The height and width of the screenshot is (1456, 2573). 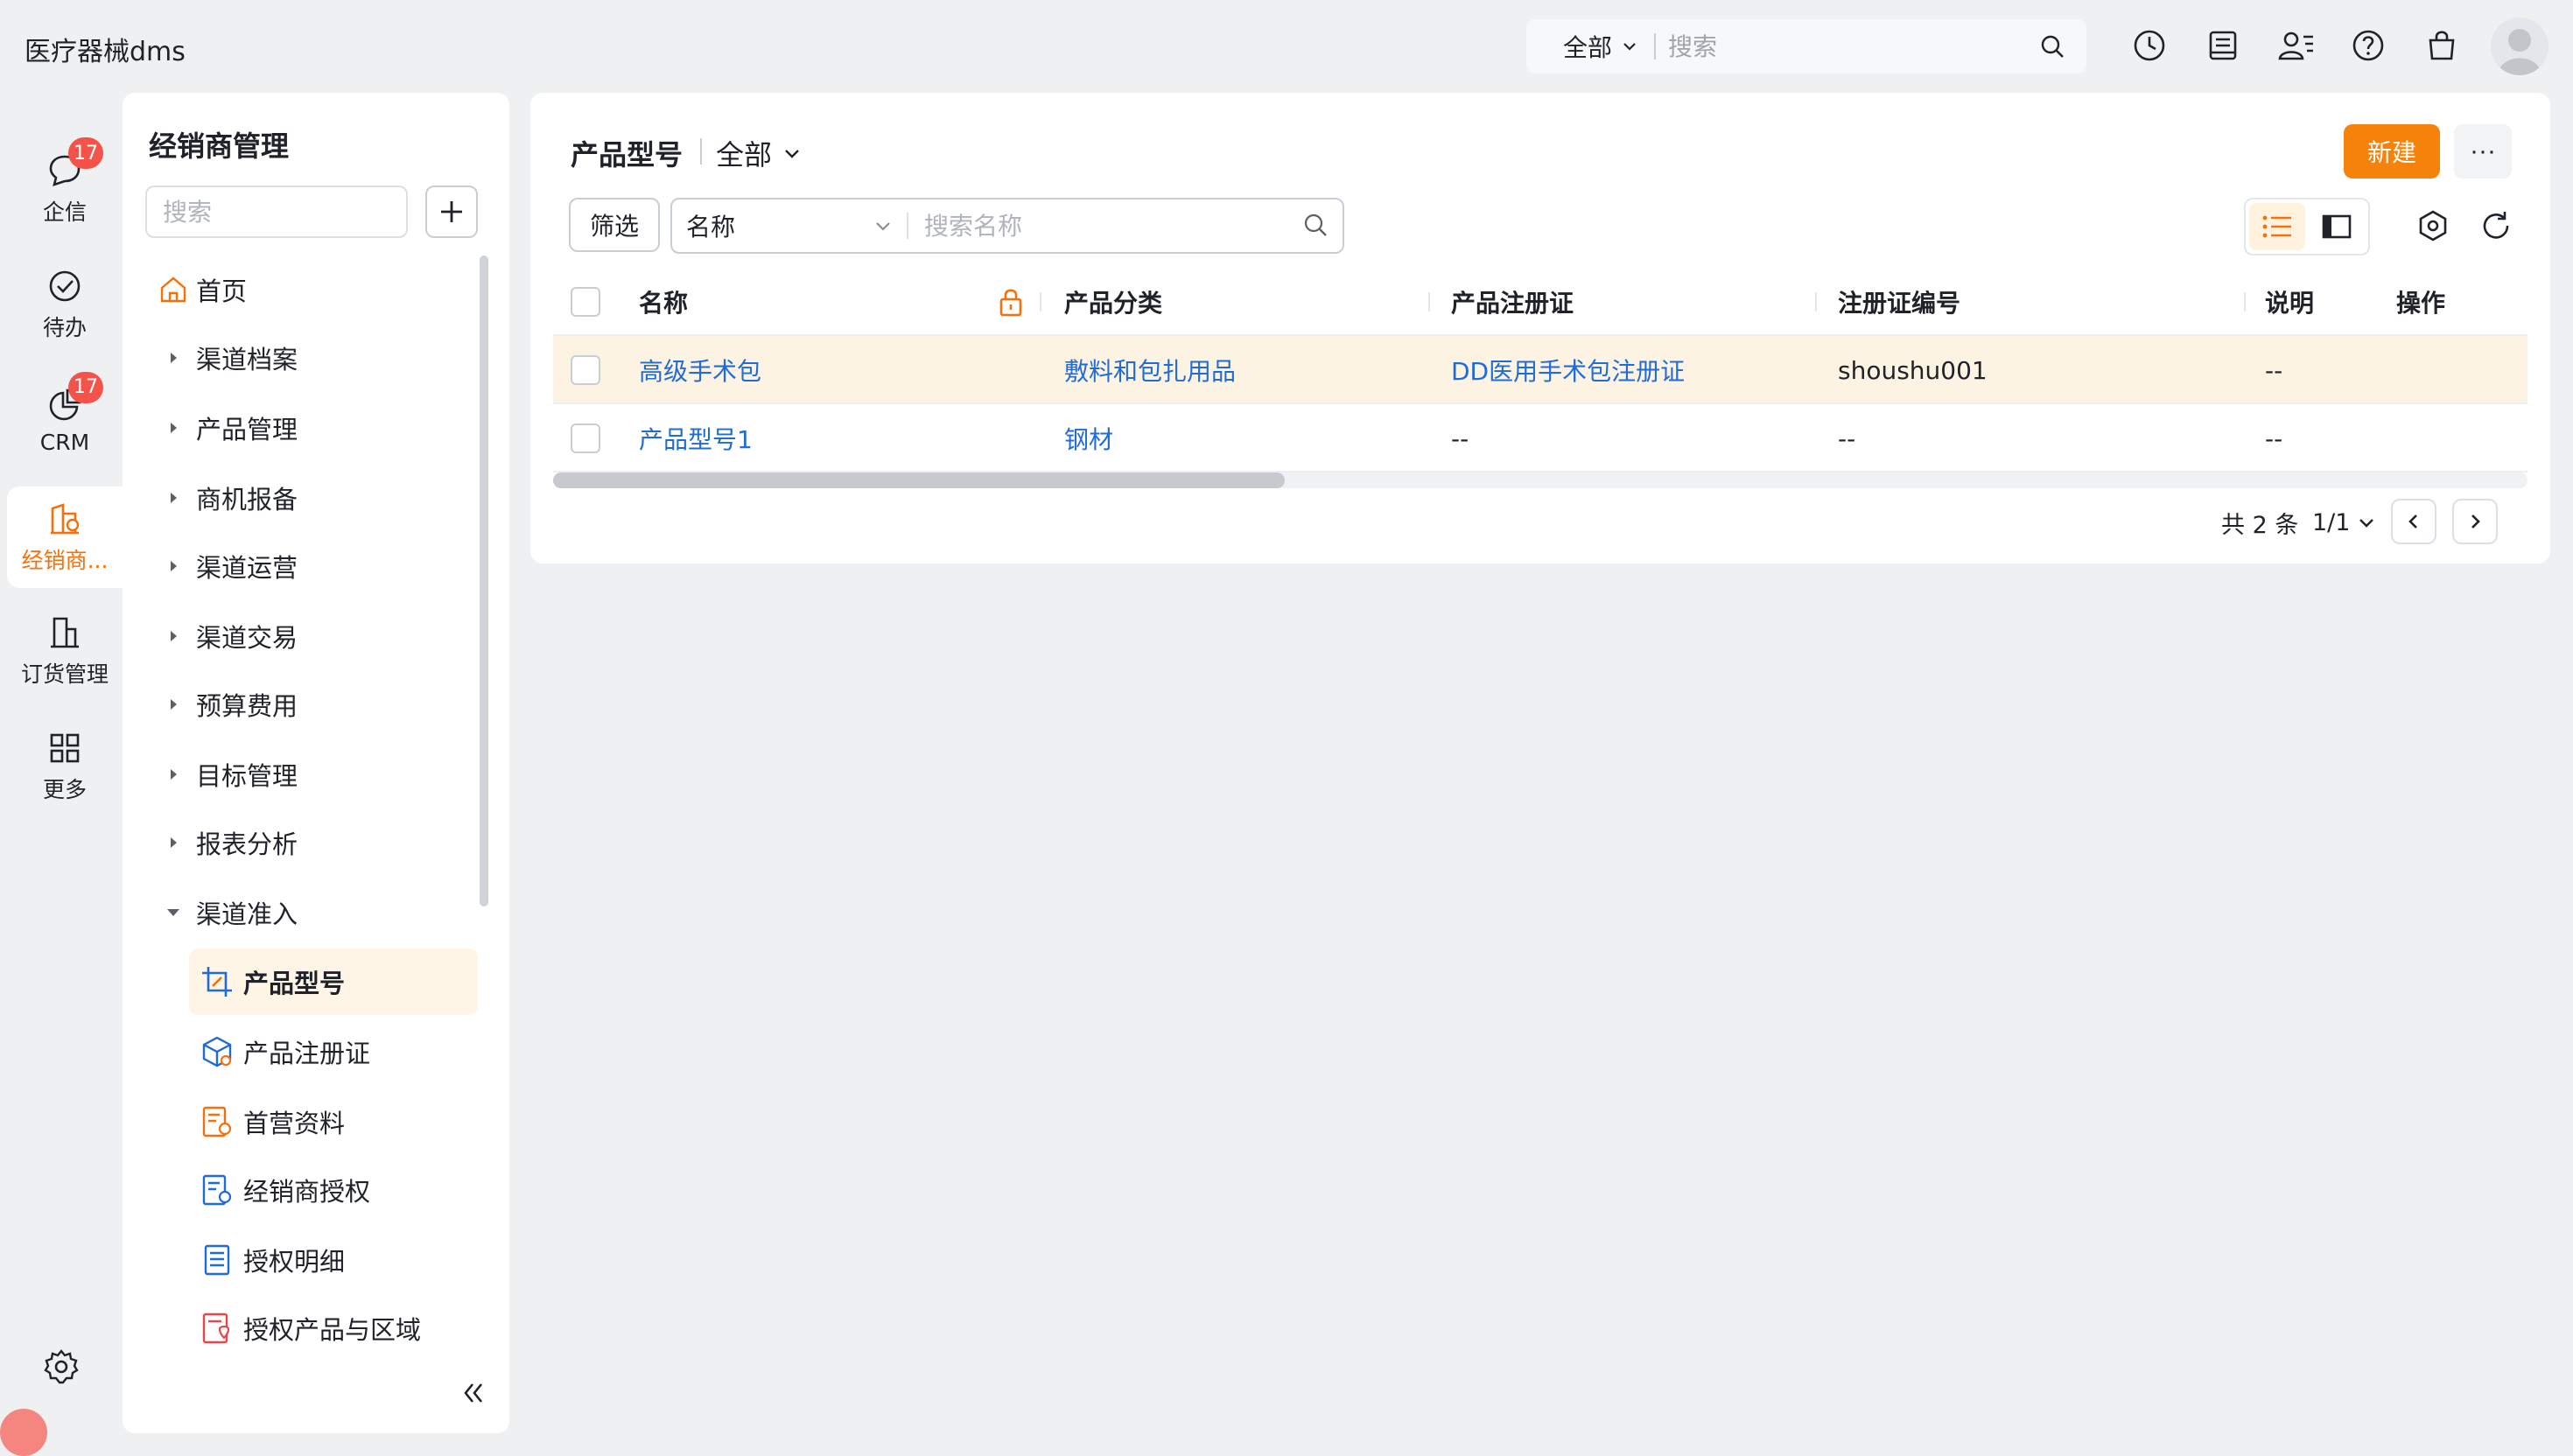 What do you see at coordinates (228, 842) in the screenshot?
I see `nav-item-reports: 报表分析` at bounding box center [228, 842].